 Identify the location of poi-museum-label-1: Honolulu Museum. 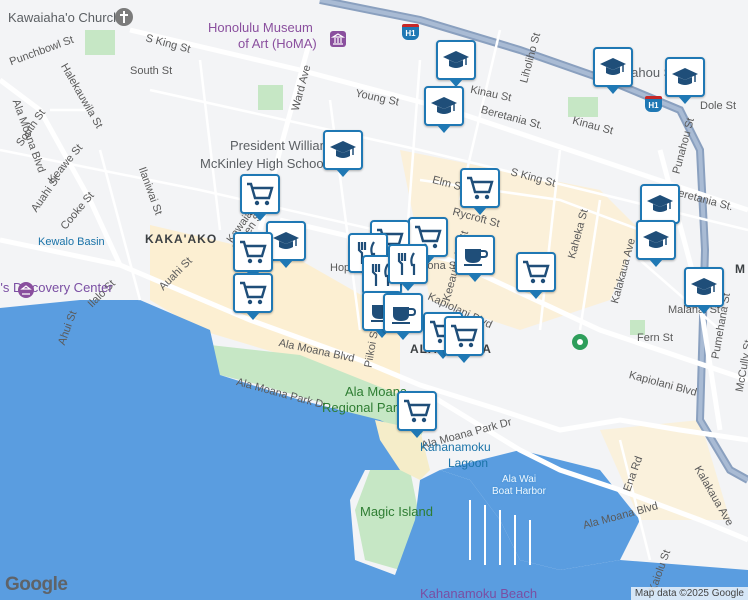
(260, 27).